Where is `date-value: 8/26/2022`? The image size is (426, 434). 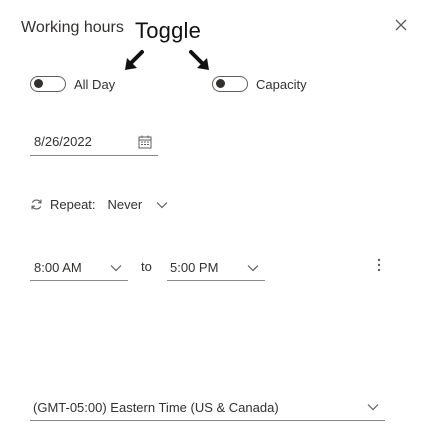 date-value: 8/26/2022 is located at coordinates (63, 141).